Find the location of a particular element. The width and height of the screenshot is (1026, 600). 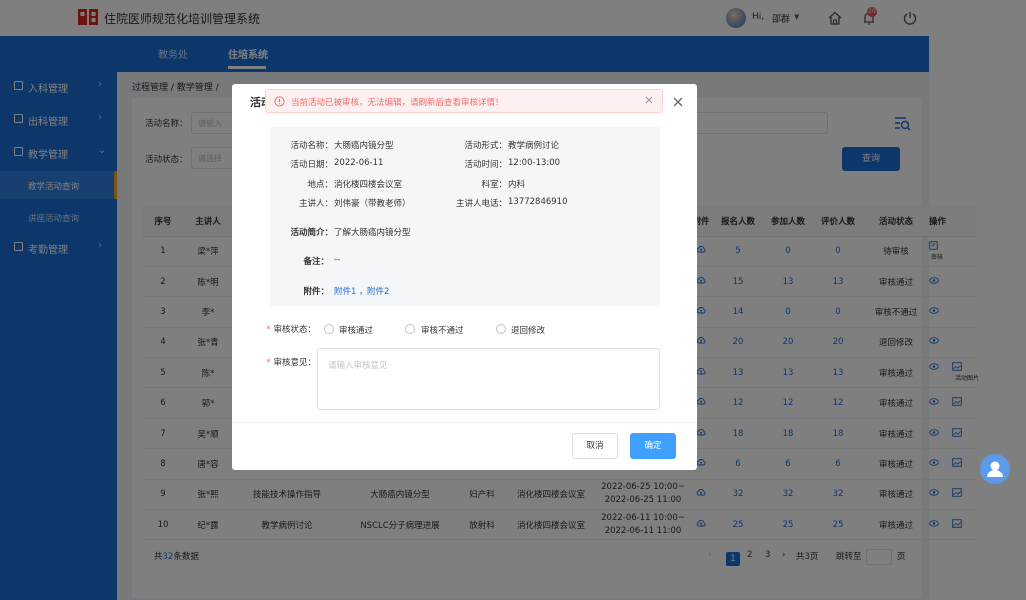

warning-circle-icon is located at coordinates (279, 101).